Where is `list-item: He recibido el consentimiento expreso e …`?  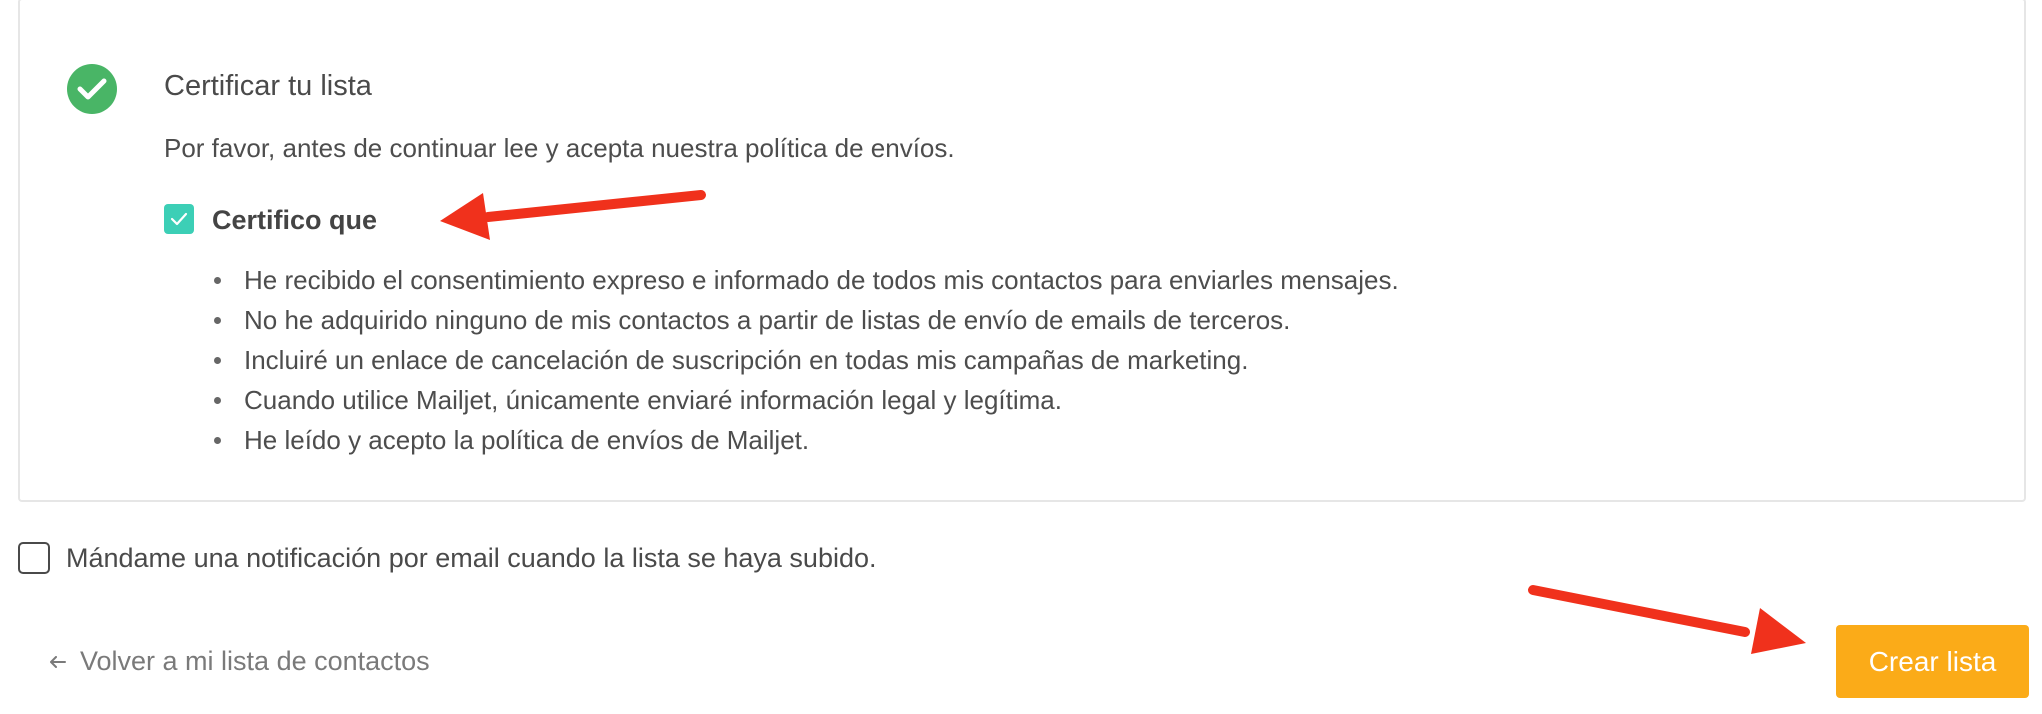
list-item: He recibido el consentimiento expreso e … is located at coordinates (805, 280).